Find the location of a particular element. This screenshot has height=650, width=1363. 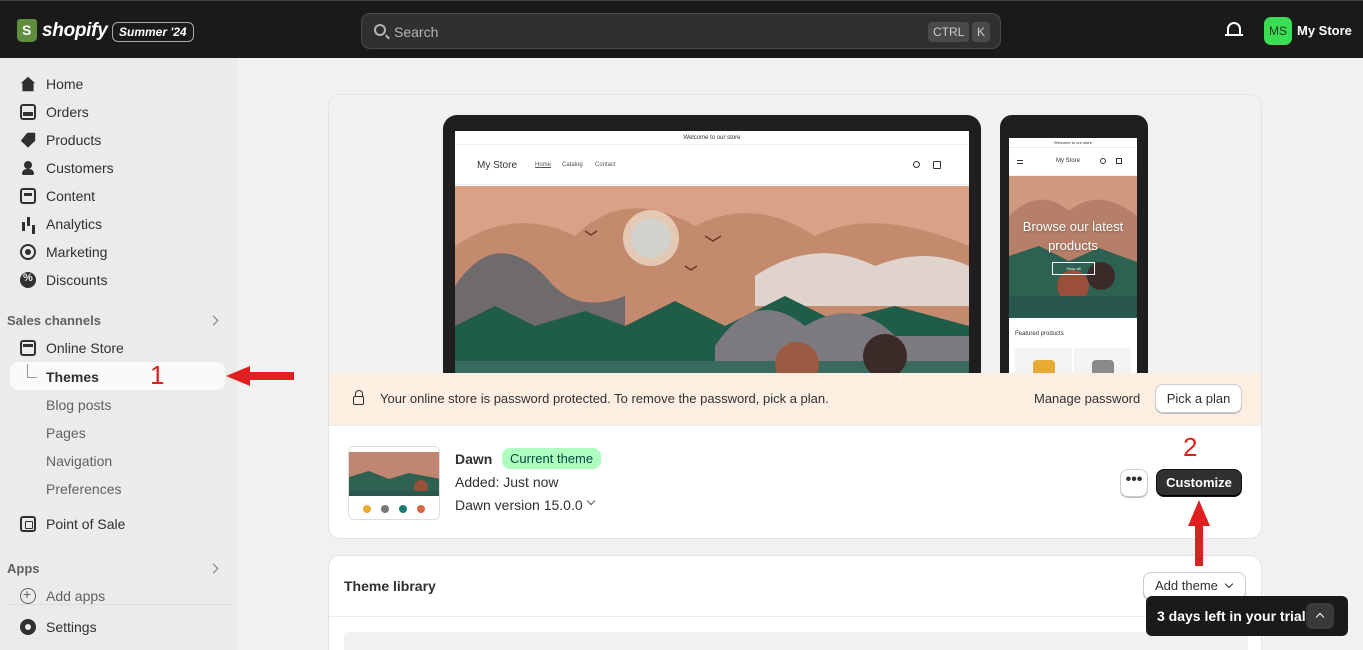

chevron-up-icon is located at coordinates (1320, 616).